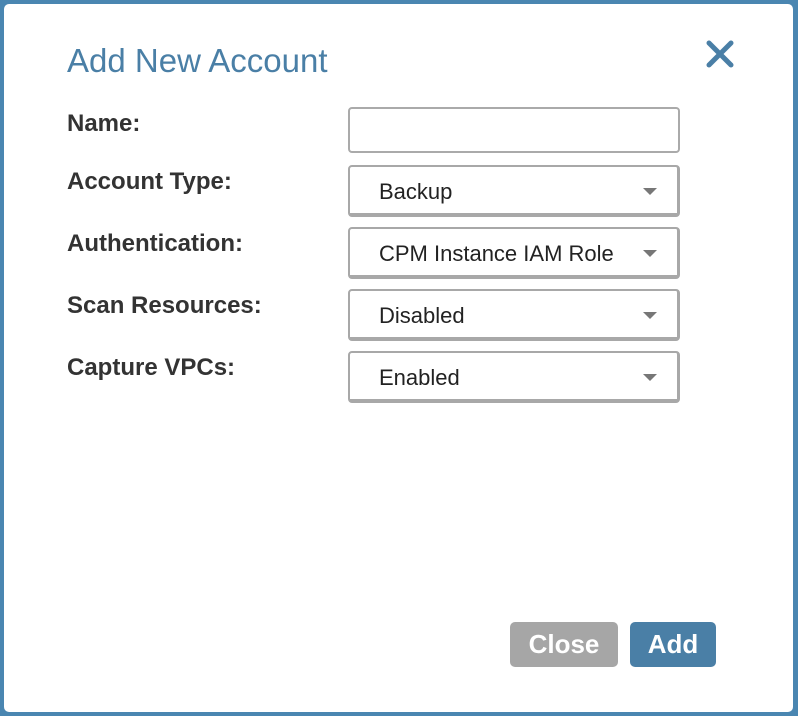  I want to click on capture-vpcs-value: Enabled, so click(419, 377).